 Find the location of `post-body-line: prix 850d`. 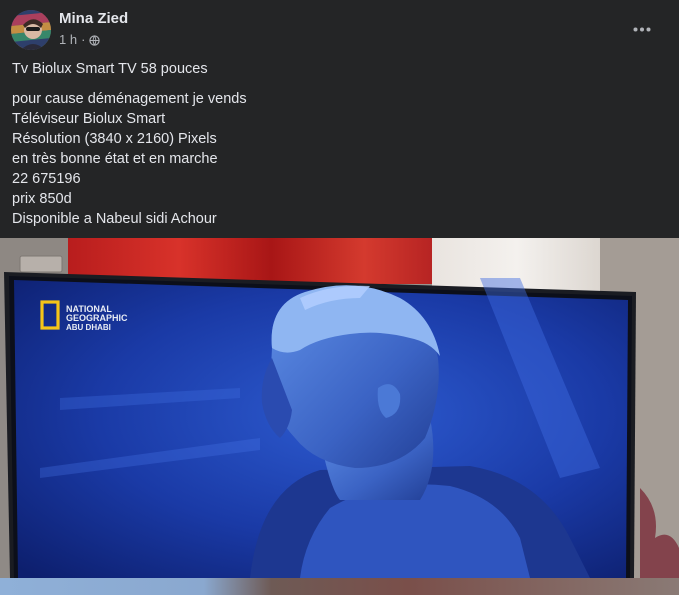

post-body-line: prix 850d is located at coordinates (42, 199).